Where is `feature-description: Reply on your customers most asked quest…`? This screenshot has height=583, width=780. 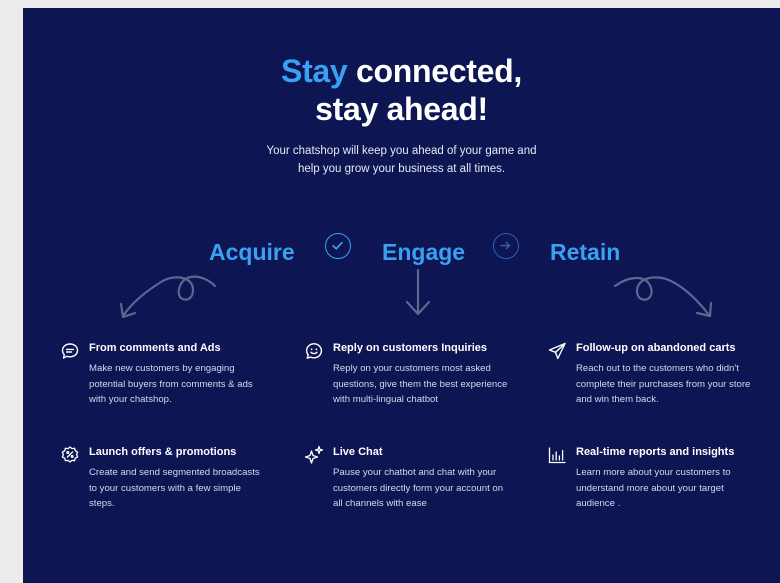 feature-description: Reply on your customers most asked quest… is located at coordinates (420, 384).